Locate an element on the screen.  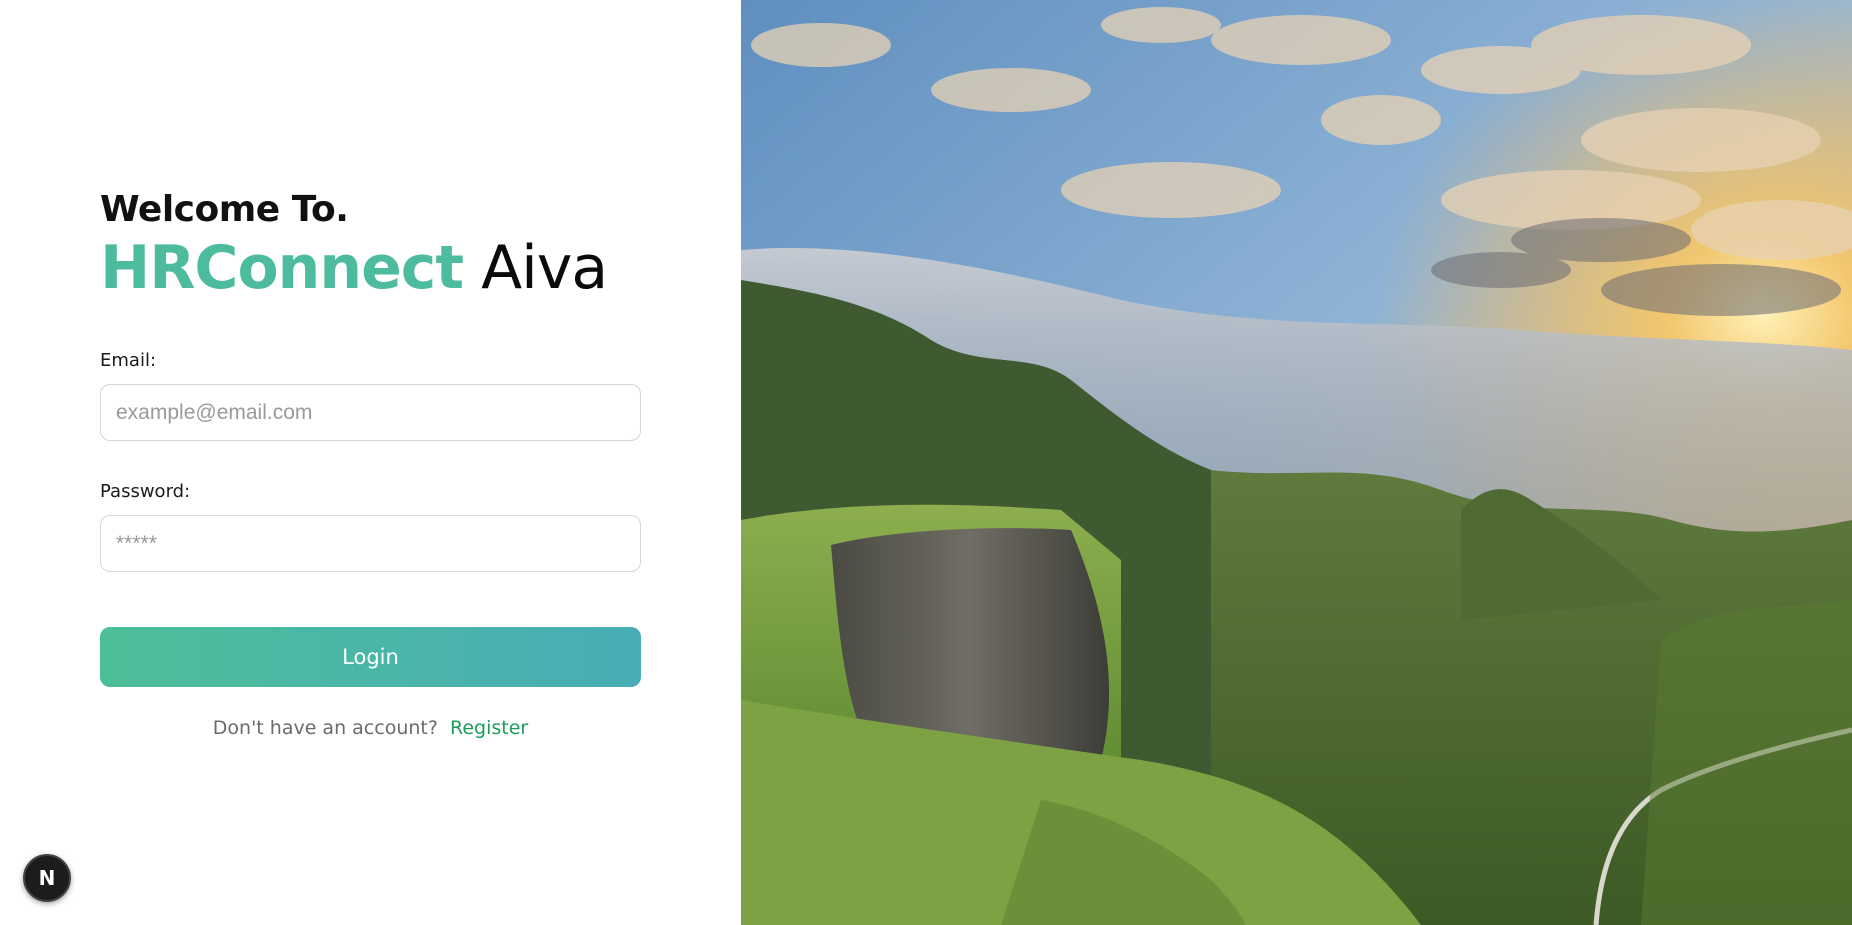
welcome-heading: Welcome To. is located at coordinates (224, 209).